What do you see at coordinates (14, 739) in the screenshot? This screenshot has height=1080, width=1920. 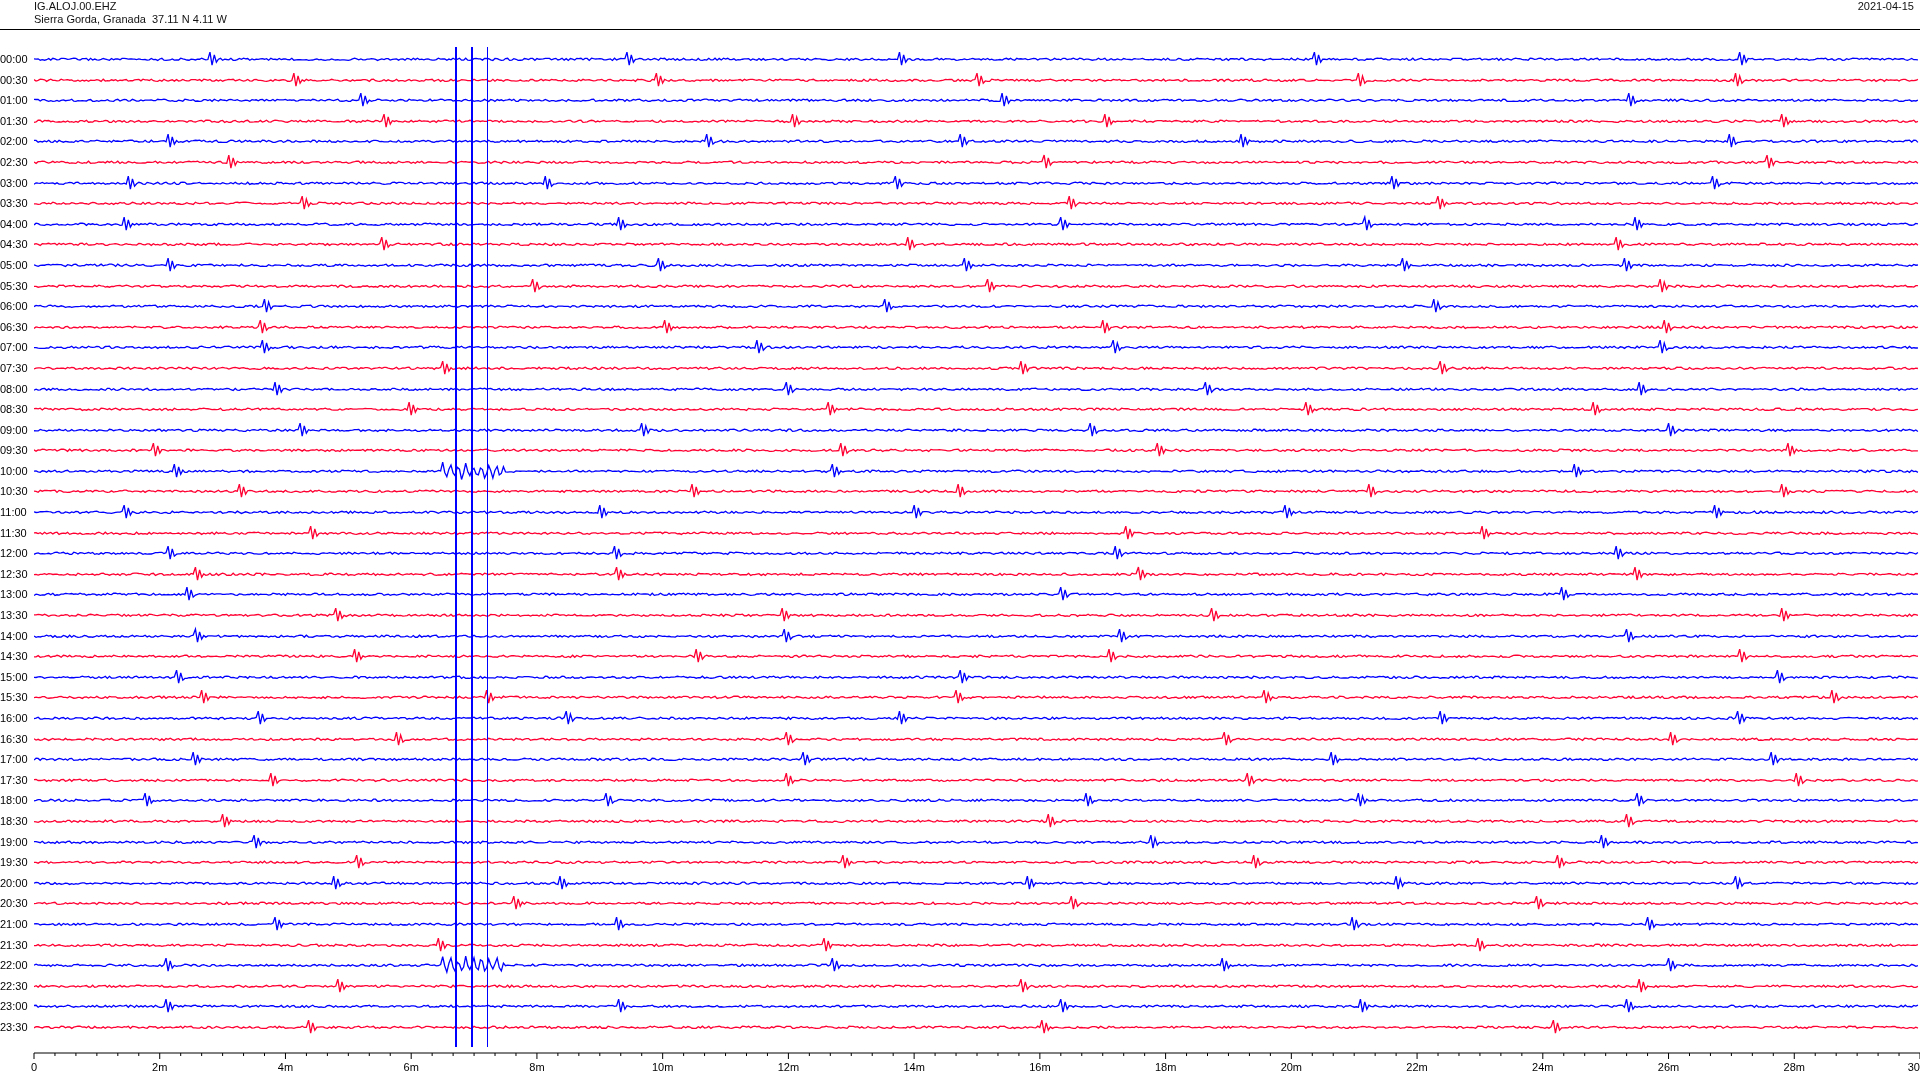 I see `time-label: 16:30` at bounding box center [14, 739].